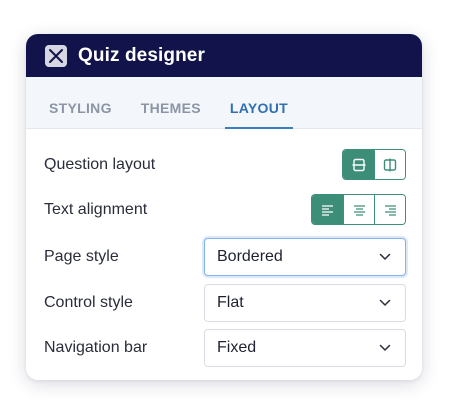 Image resolution: width=450 pixels, height=416 pixels. Describe the element at coordinates (305, 348) in the screenshot. I see `navigation-bar-dropdown: Fixed` at that location.